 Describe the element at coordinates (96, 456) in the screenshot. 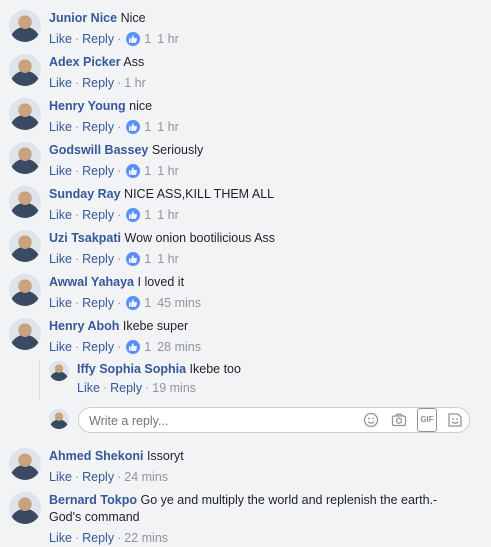

I see `comment-author: Ahmed Shekoni` at that location.